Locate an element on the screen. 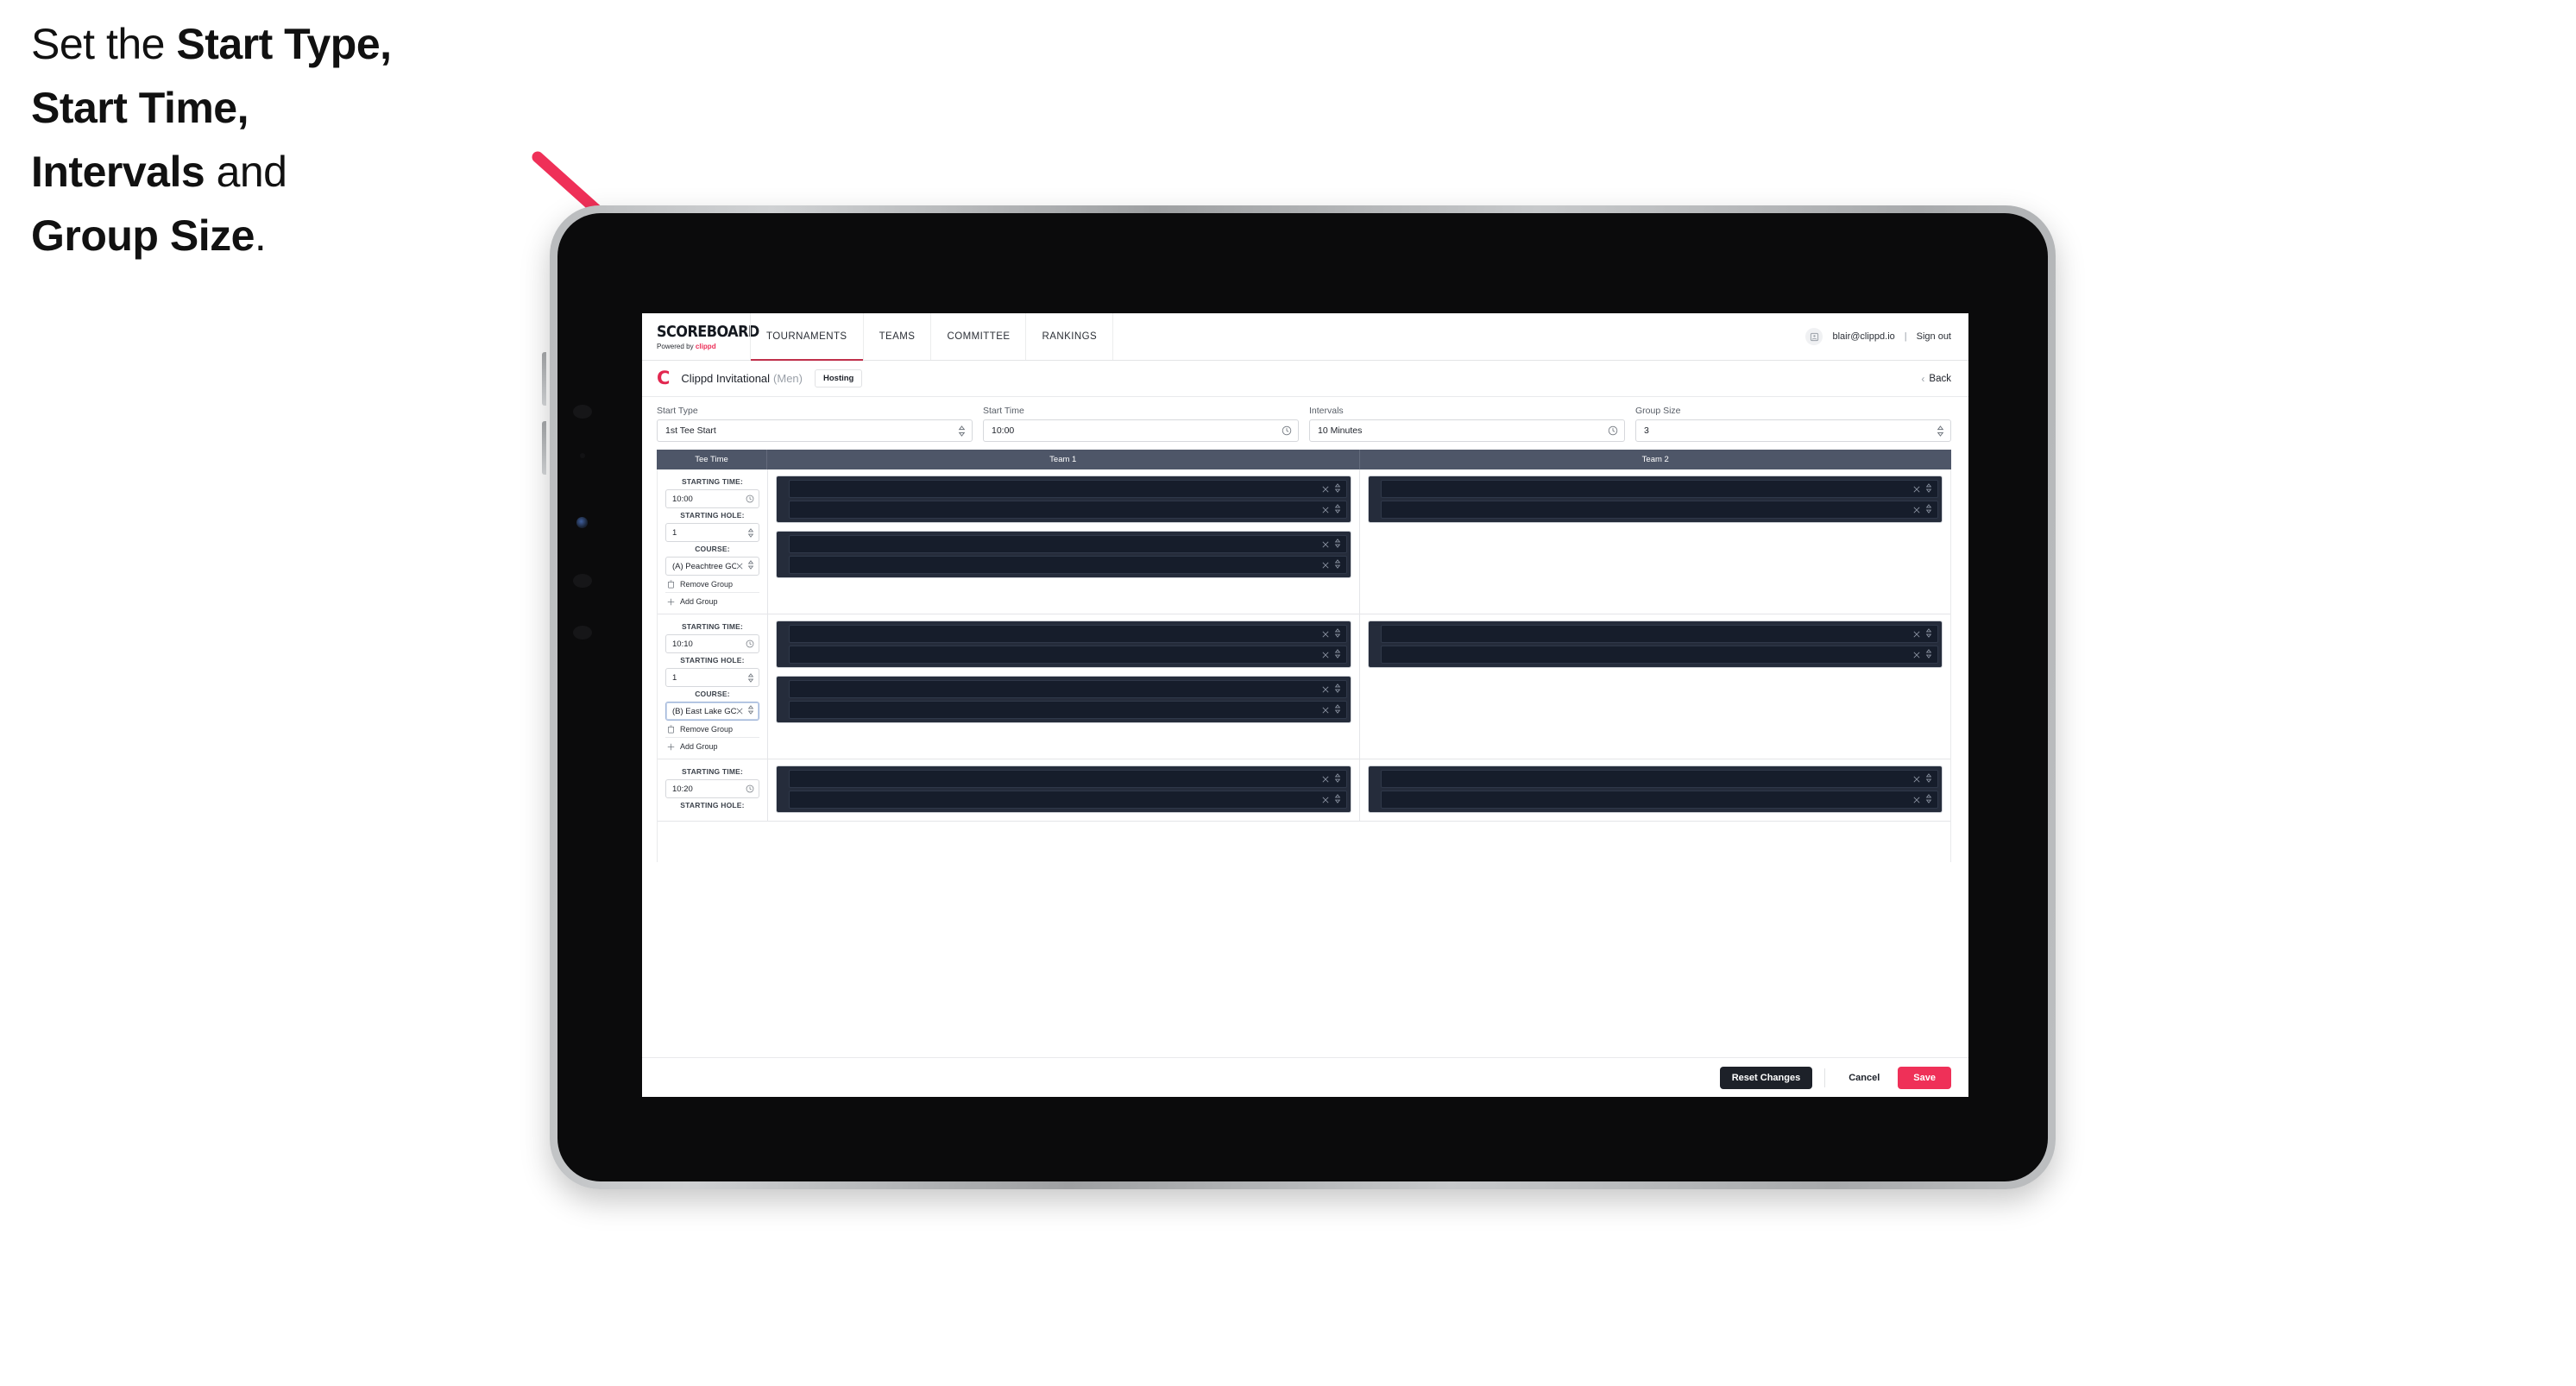  intervals-input: 10 Minutes is located at coordinates (1467, 431).